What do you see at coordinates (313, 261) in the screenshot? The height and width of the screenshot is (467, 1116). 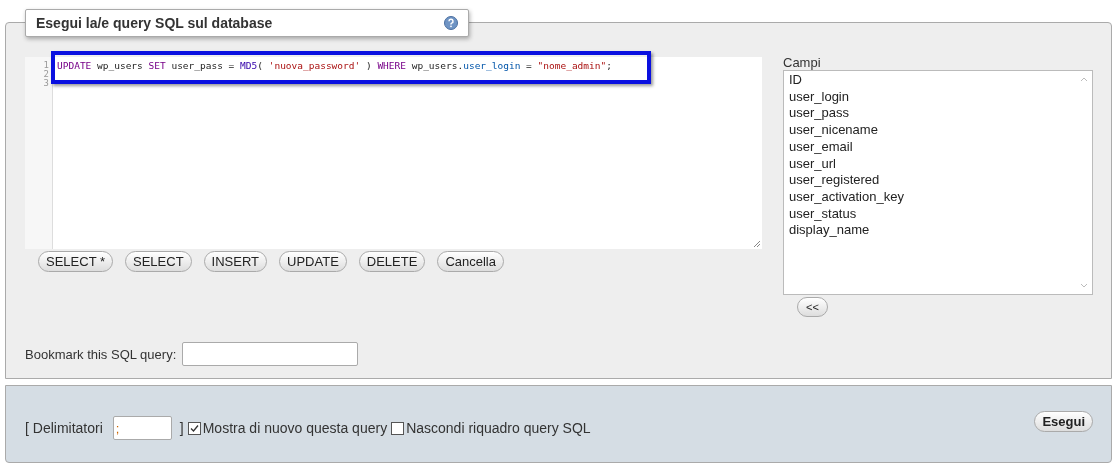 I see `query-button: UPDATE` at bounding box center [313, 261].